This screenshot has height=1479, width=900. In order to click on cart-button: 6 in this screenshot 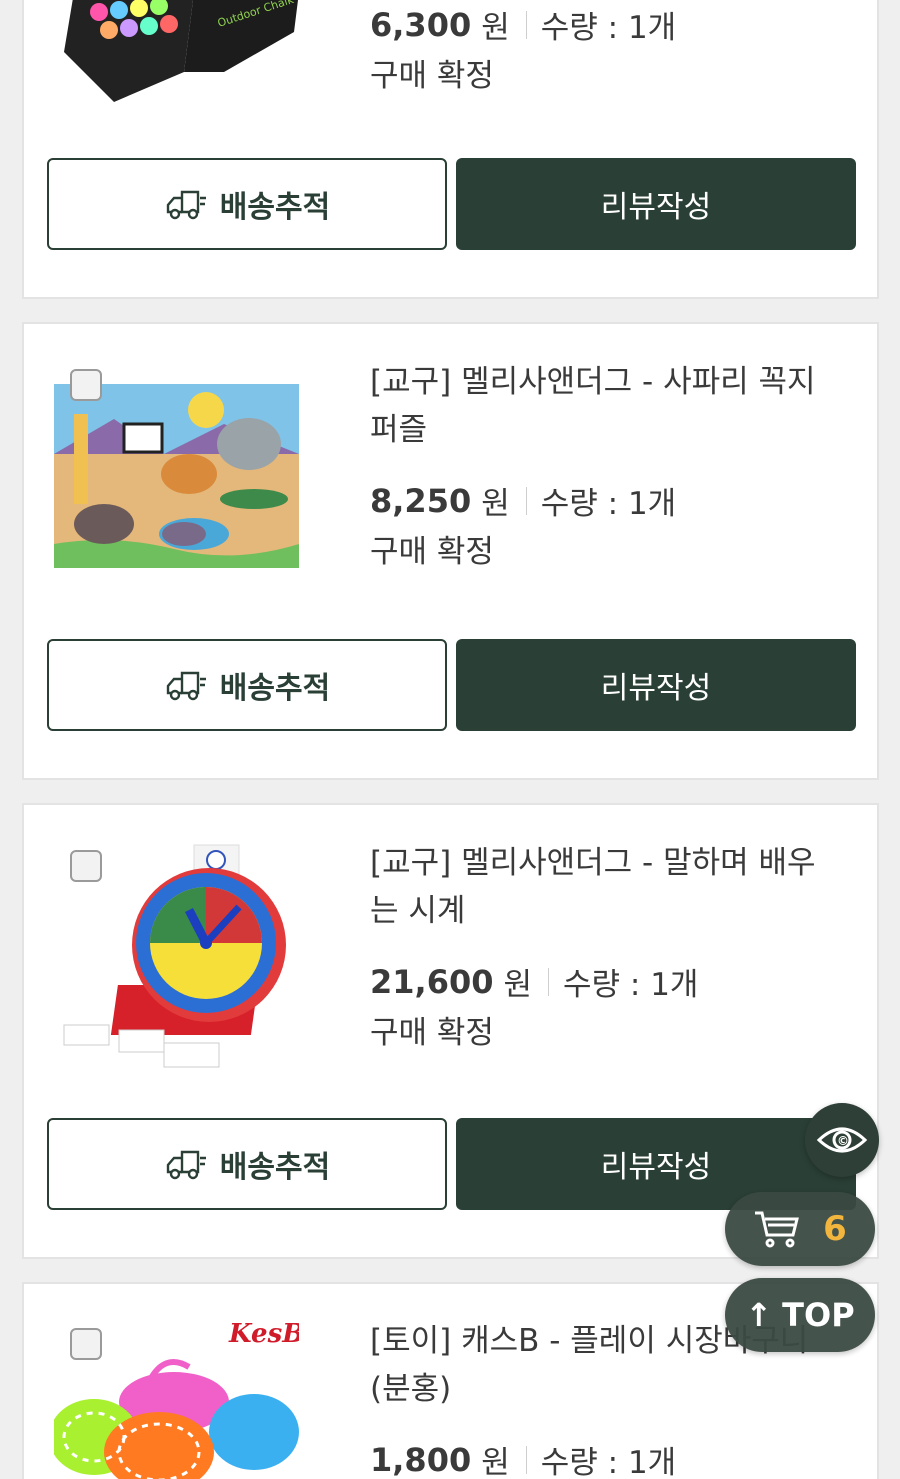, I will do `click(800, 1229)`.